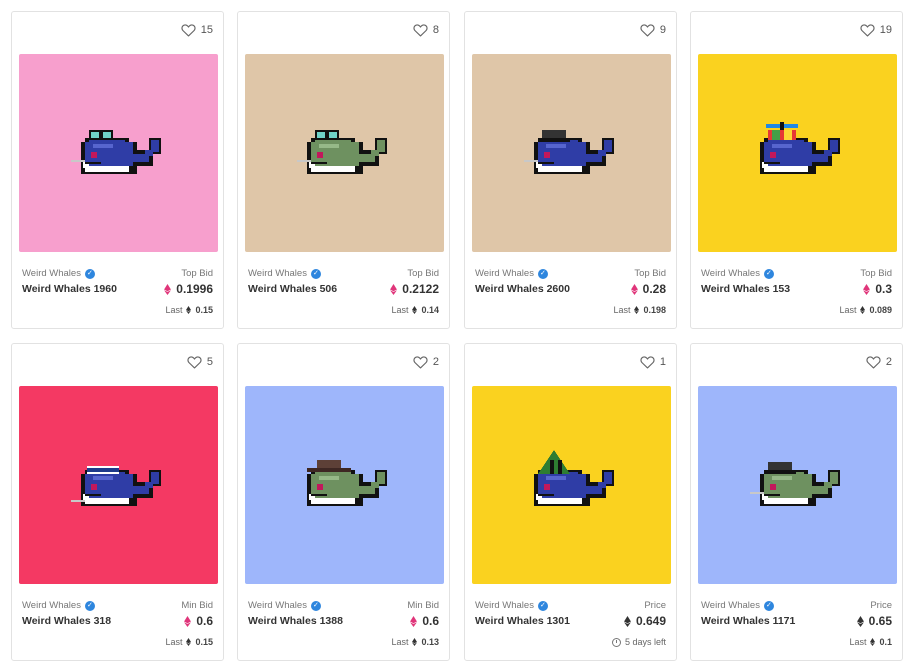  I want to click on price-amount: 0.1996, so click(194, 289).